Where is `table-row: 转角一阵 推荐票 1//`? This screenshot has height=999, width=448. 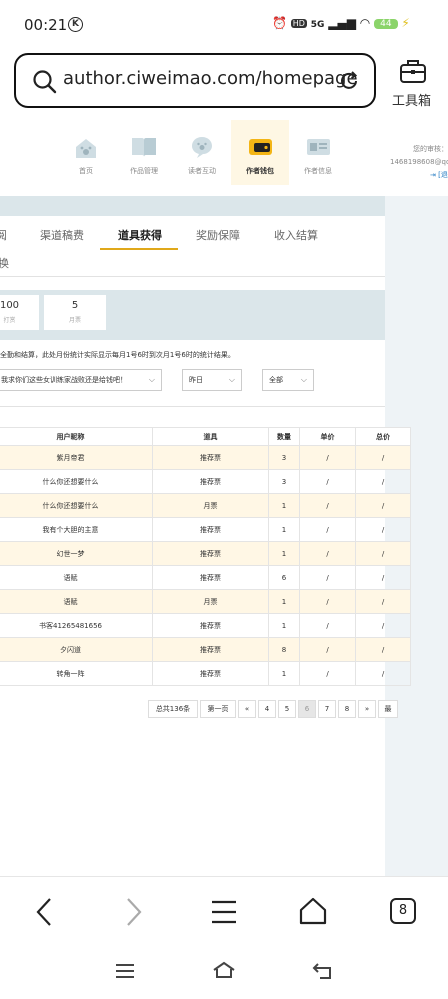 table-row: 转角一阵 推荐票 1// is located at coordinates (205, 673).